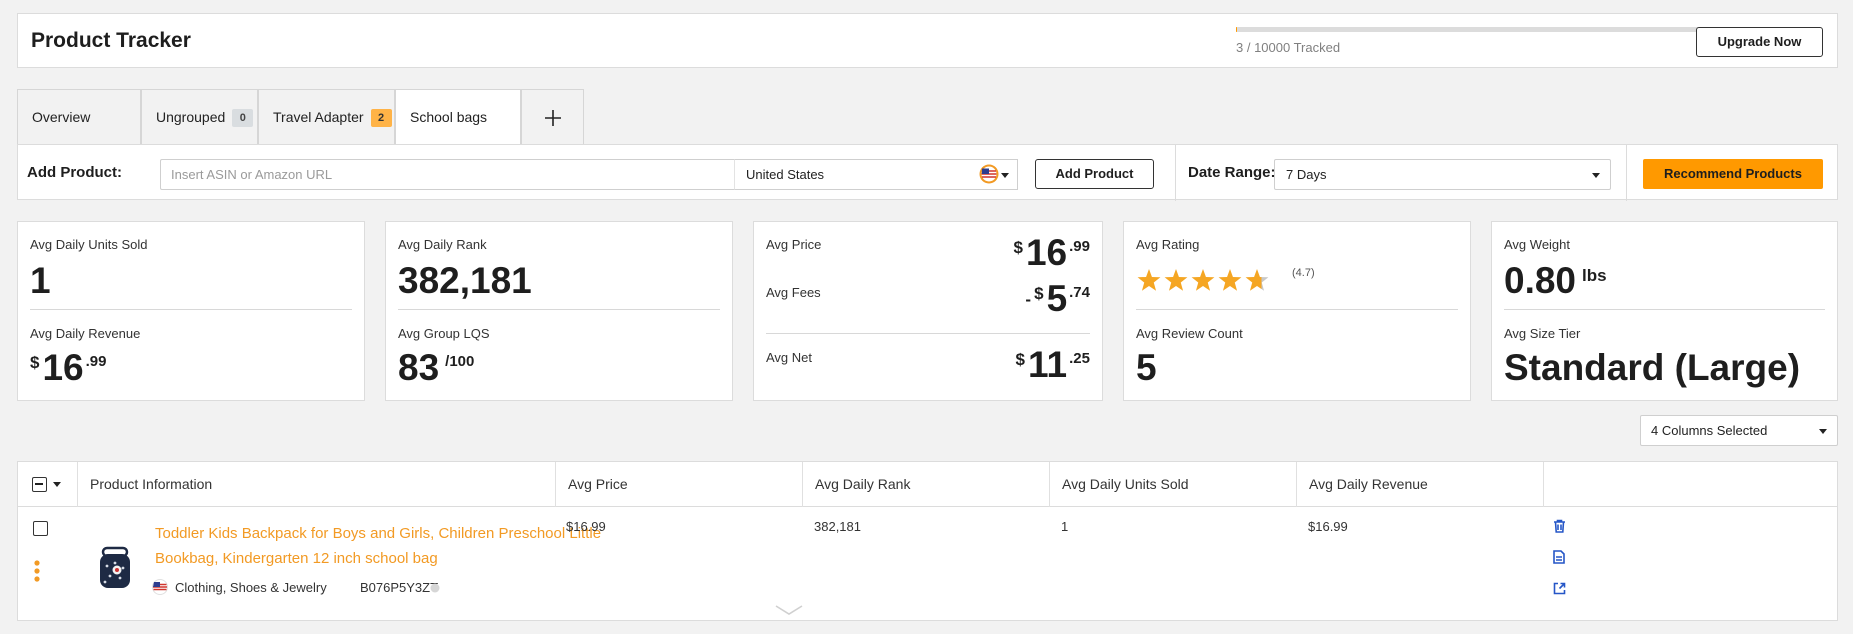 The height and width of the screenshot is (634, 1853). I want to click on add-product-label: Add Product:, so click(74, 172).